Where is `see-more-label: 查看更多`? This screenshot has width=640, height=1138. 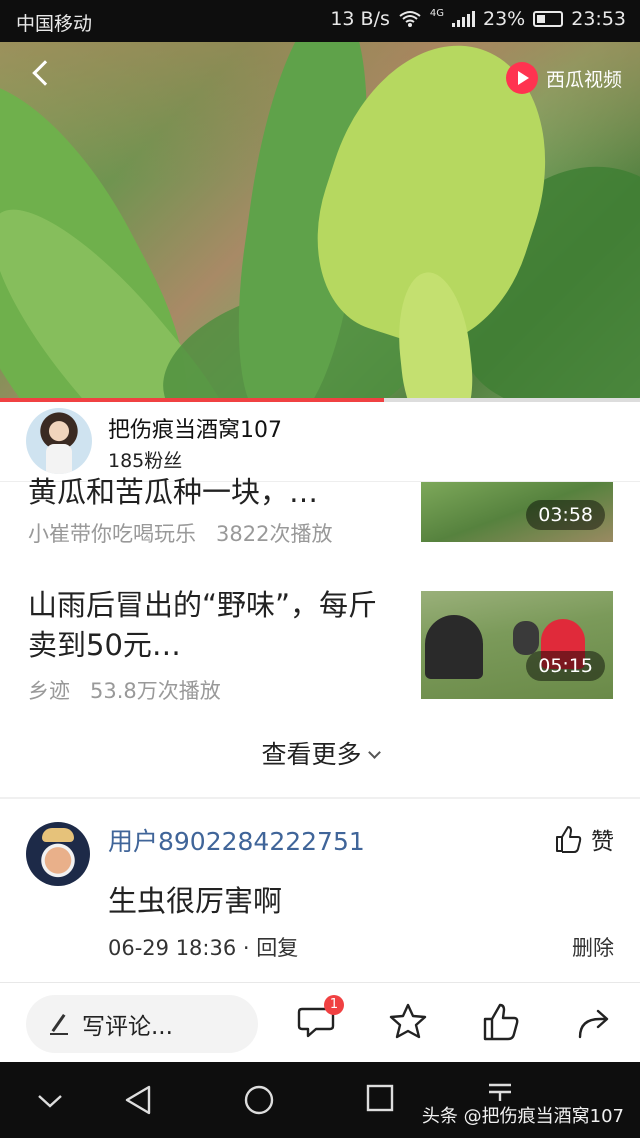 see-more-label: 查看更多 is located at coordinates (311, 754).